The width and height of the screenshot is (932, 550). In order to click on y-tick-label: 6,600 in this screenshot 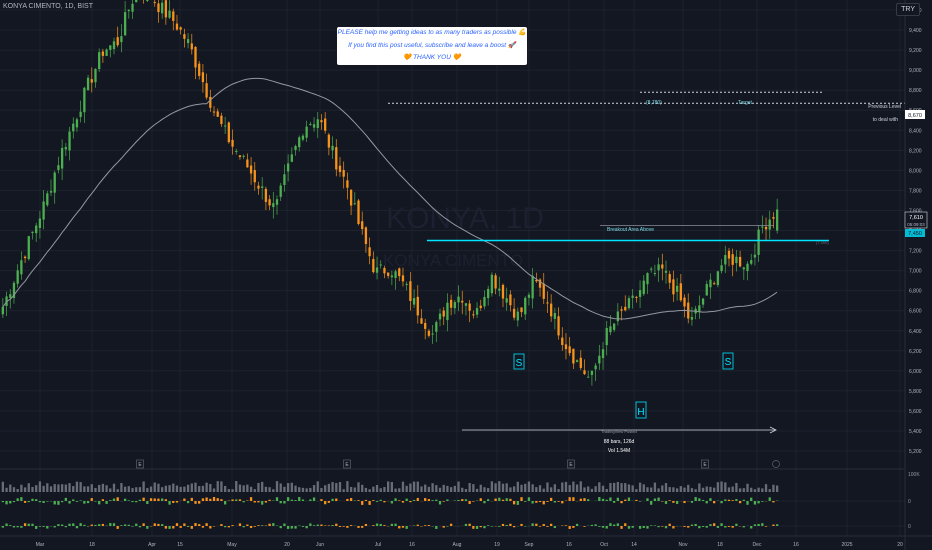, I will do `click(915, 312)`.